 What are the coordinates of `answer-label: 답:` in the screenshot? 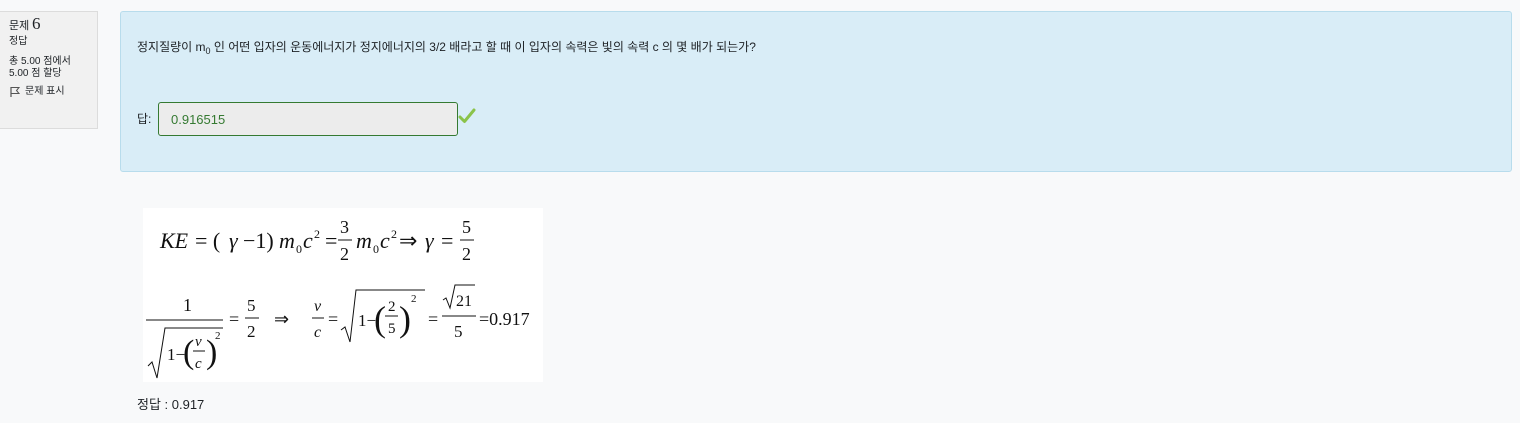 It's located at (144, 119).